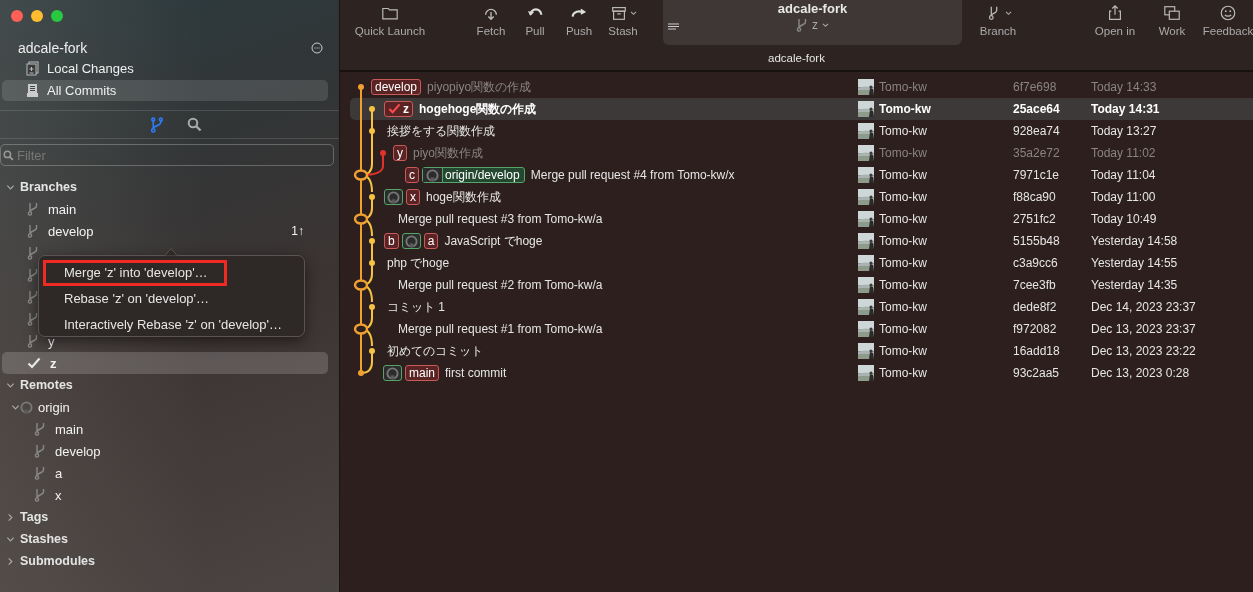  Describe the element at coordinates (169, 517) in the screenshot. I see `section-header: Tags` at that location.